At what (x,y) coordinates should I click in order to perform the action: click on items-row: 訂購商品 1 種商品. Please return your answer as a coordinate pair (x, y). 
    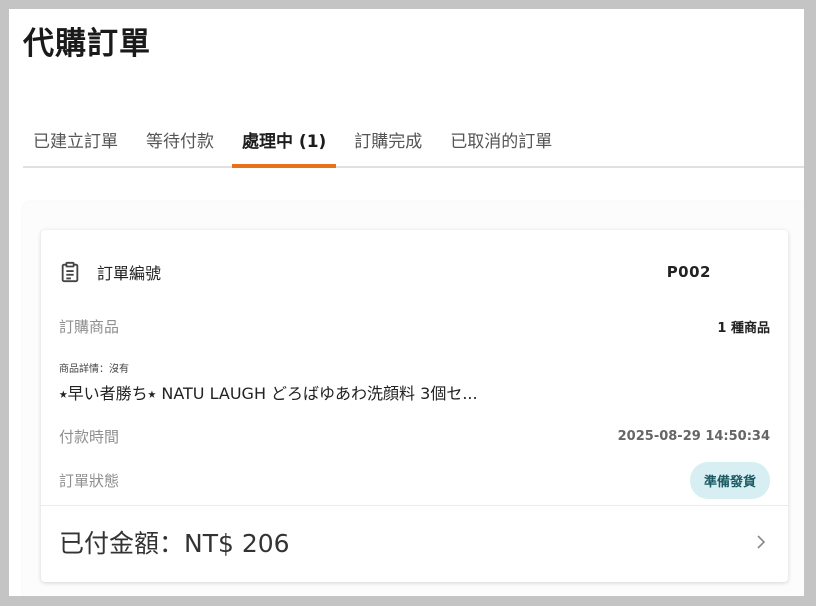
    Looking at the image, I should click on (414, 326).